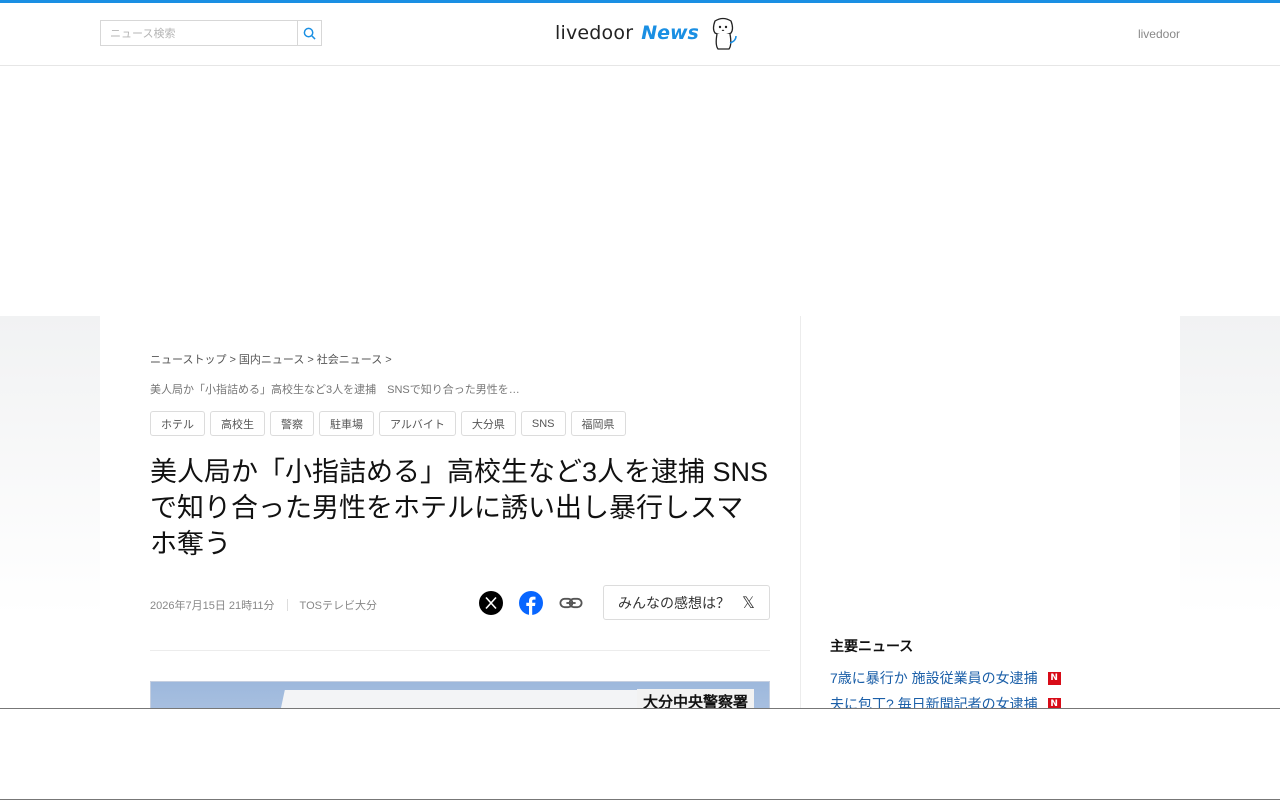  I want to click on new-badge-icon: N, so click(1054, 678).